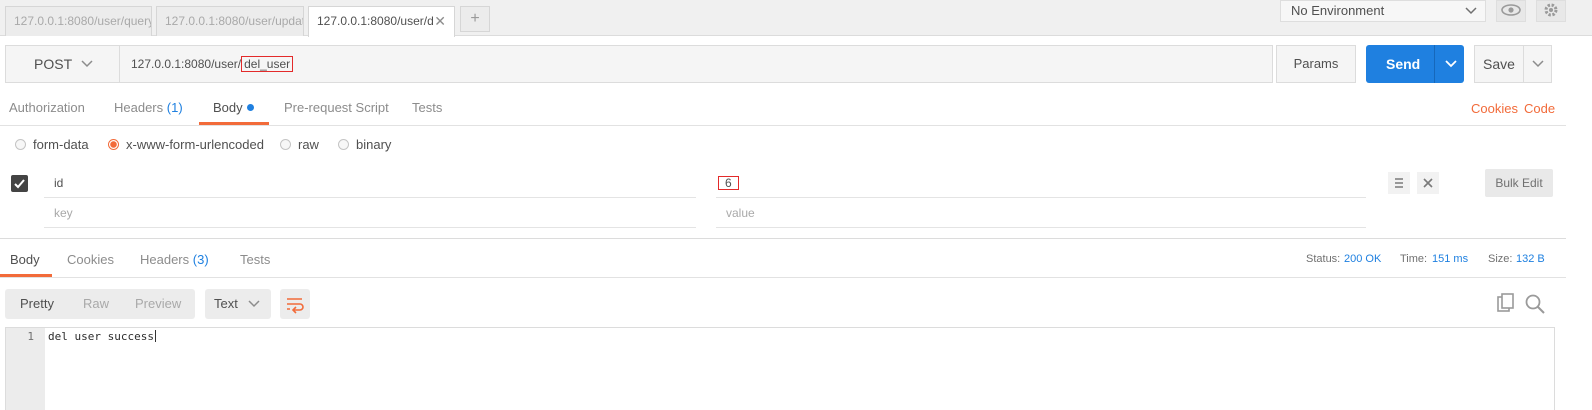 Image resolution: width=1592 pixels, height=410 pixels. What do you see at coordinates (783, 238) in the screenshot?
I see `section-divider` at bounding box center [783, 238].